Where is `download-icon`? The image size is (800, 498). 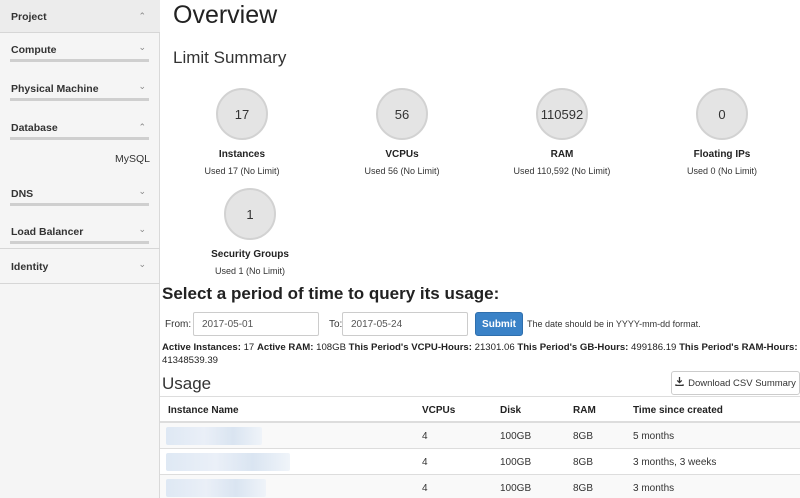
download-icon is located at coordinates (679, 383).